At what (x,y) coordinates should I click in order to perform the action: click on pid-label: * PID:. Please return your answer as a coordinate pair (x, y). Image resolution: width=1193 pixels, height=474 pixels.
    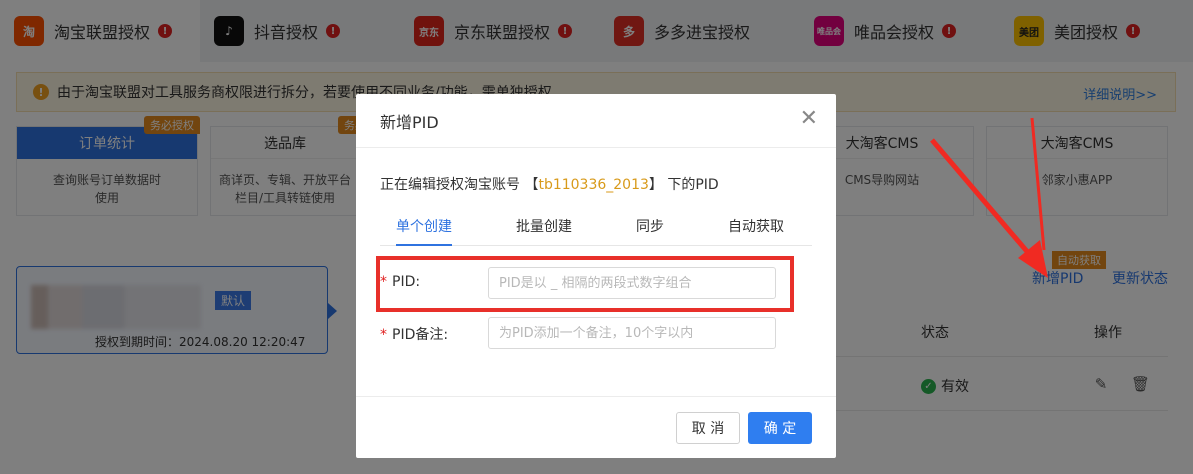
    Looking at the image, I should click on (400, 282).